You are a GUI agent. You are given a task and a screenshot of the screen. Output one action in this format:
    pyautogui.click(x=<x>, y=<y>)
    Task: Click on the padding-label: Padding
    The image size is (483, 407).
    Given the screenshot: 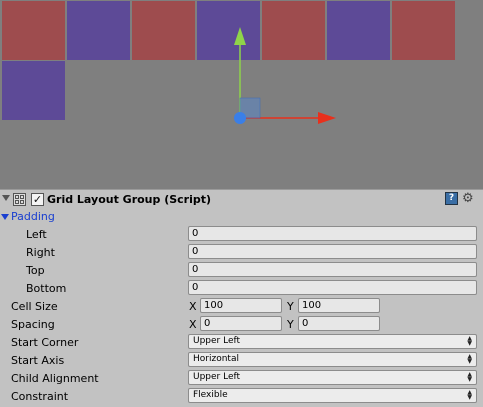 What is the action you would take?
    pyautogui.click(x=33, y=216)
    